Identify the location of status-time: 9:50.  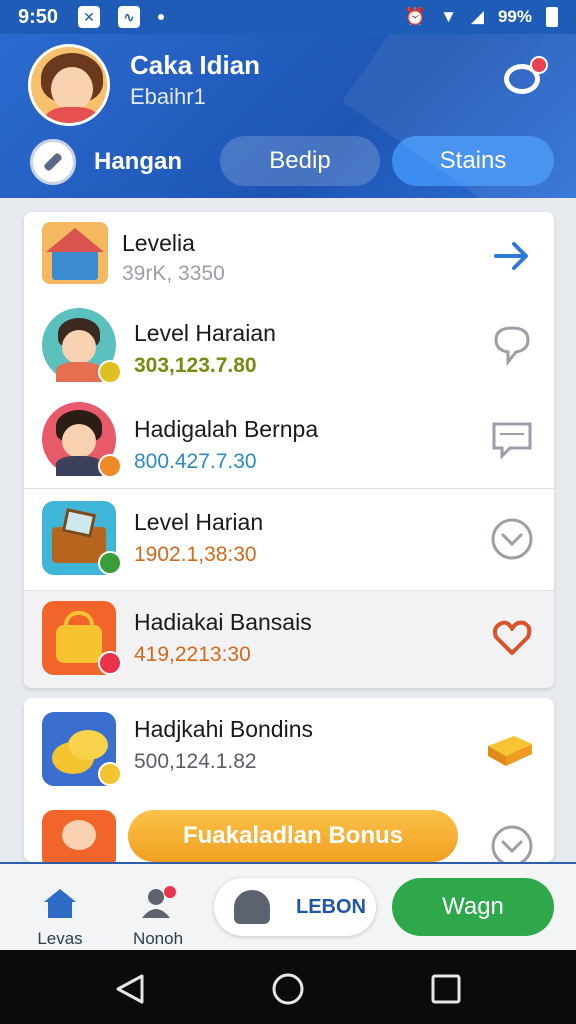
(38, 16).